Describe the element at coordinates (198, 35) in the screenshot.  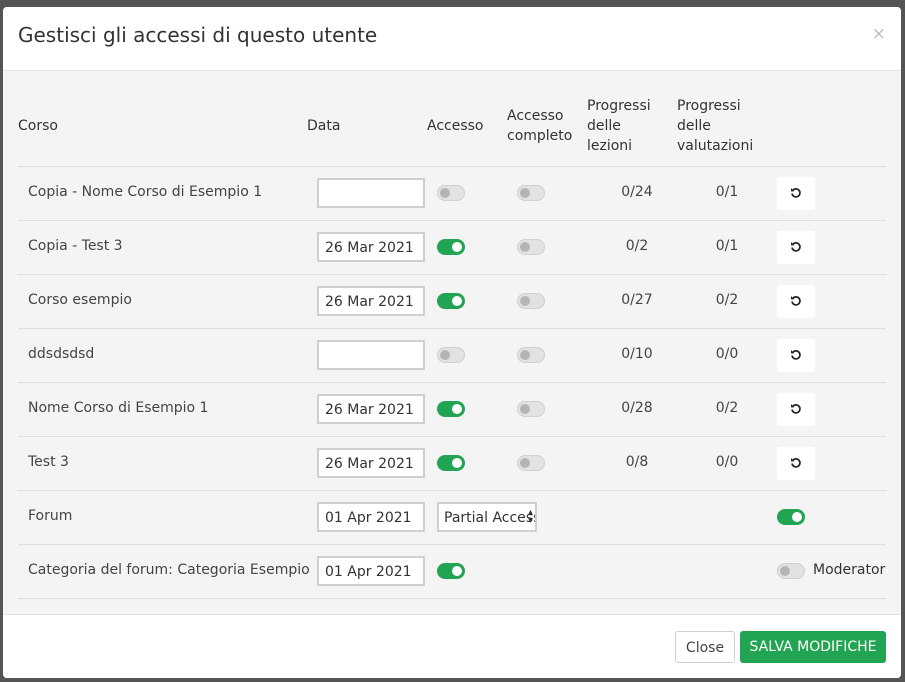
I see `modal-title: Gestisci gli accessi di questo utente` at that location.